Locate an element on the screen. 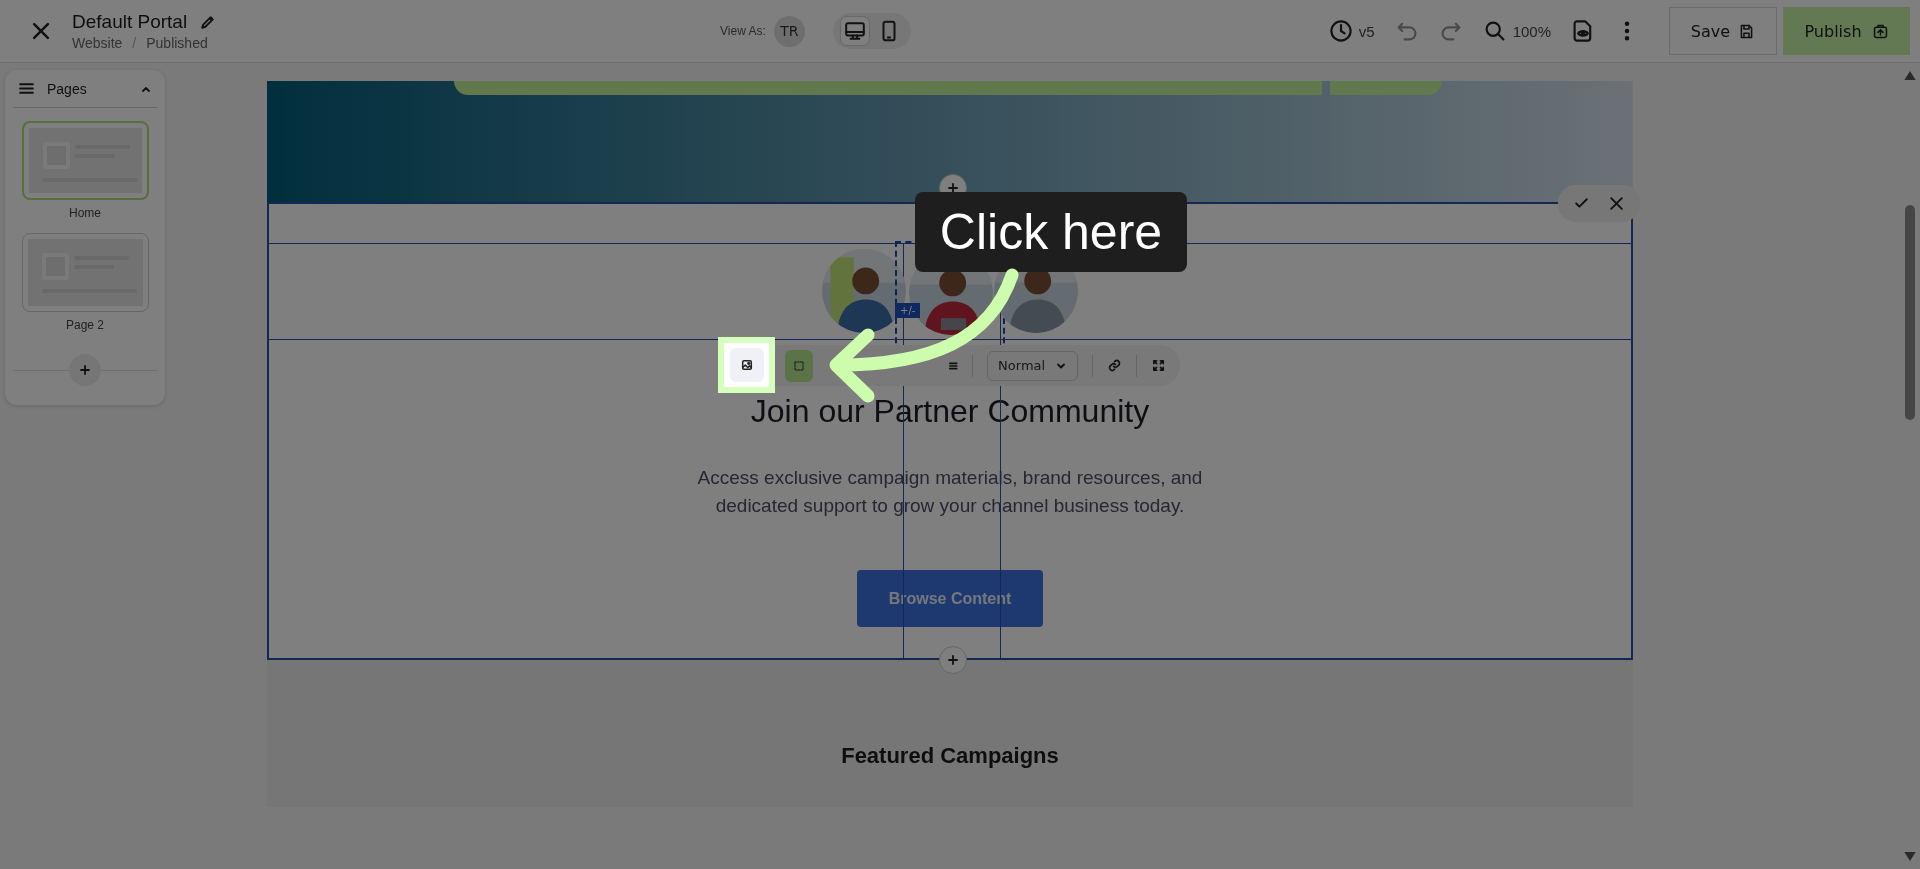 The width and height of the screenshot is (1920, 869). zoom-button: 100% is located at coordinates (1516, 31).